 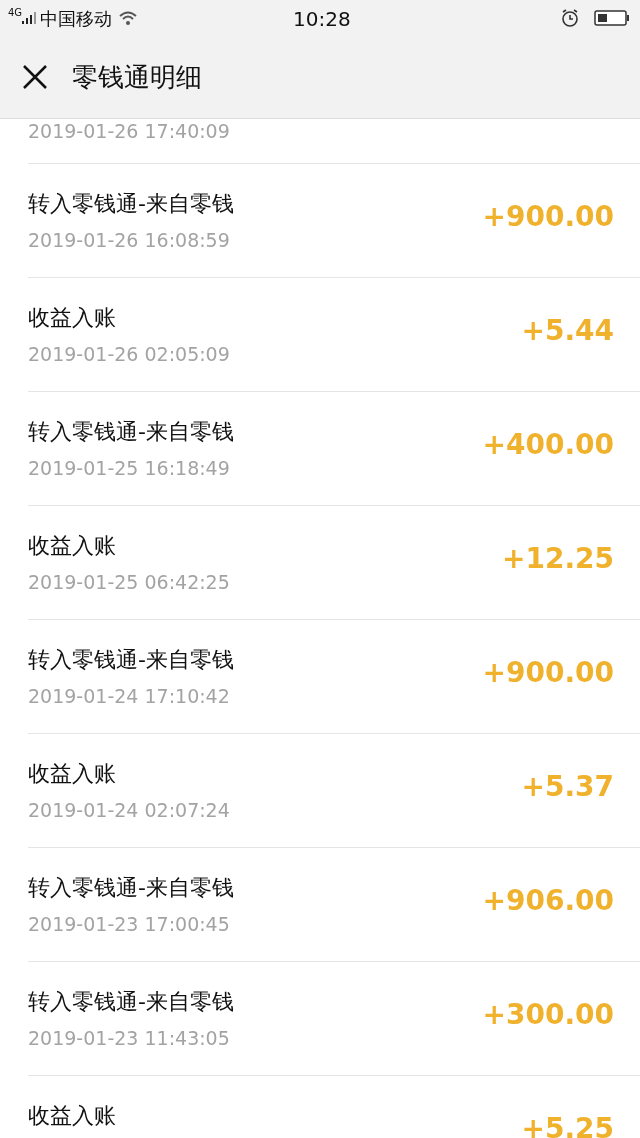 What do you see at coordinates (612, 18) in the screenshot?
I see `battery-icon` at bounding box center [612, 18].